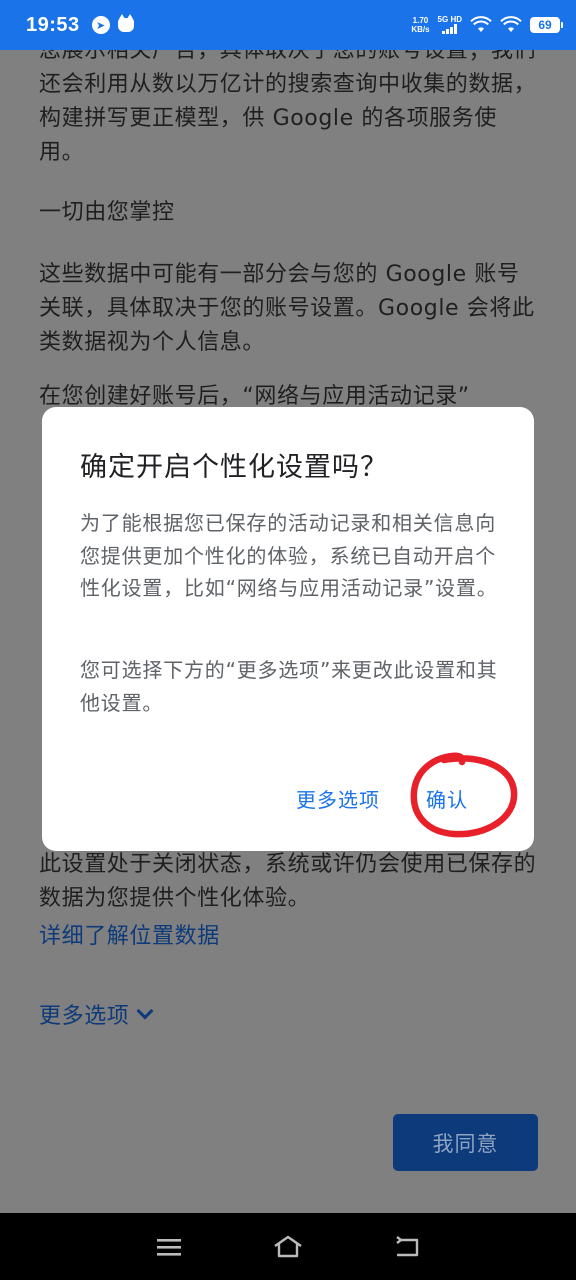 The width and height of the screenshot is (576, 1280). I want to click on network-speed: 1.70 KB/s, so click(420, 25).